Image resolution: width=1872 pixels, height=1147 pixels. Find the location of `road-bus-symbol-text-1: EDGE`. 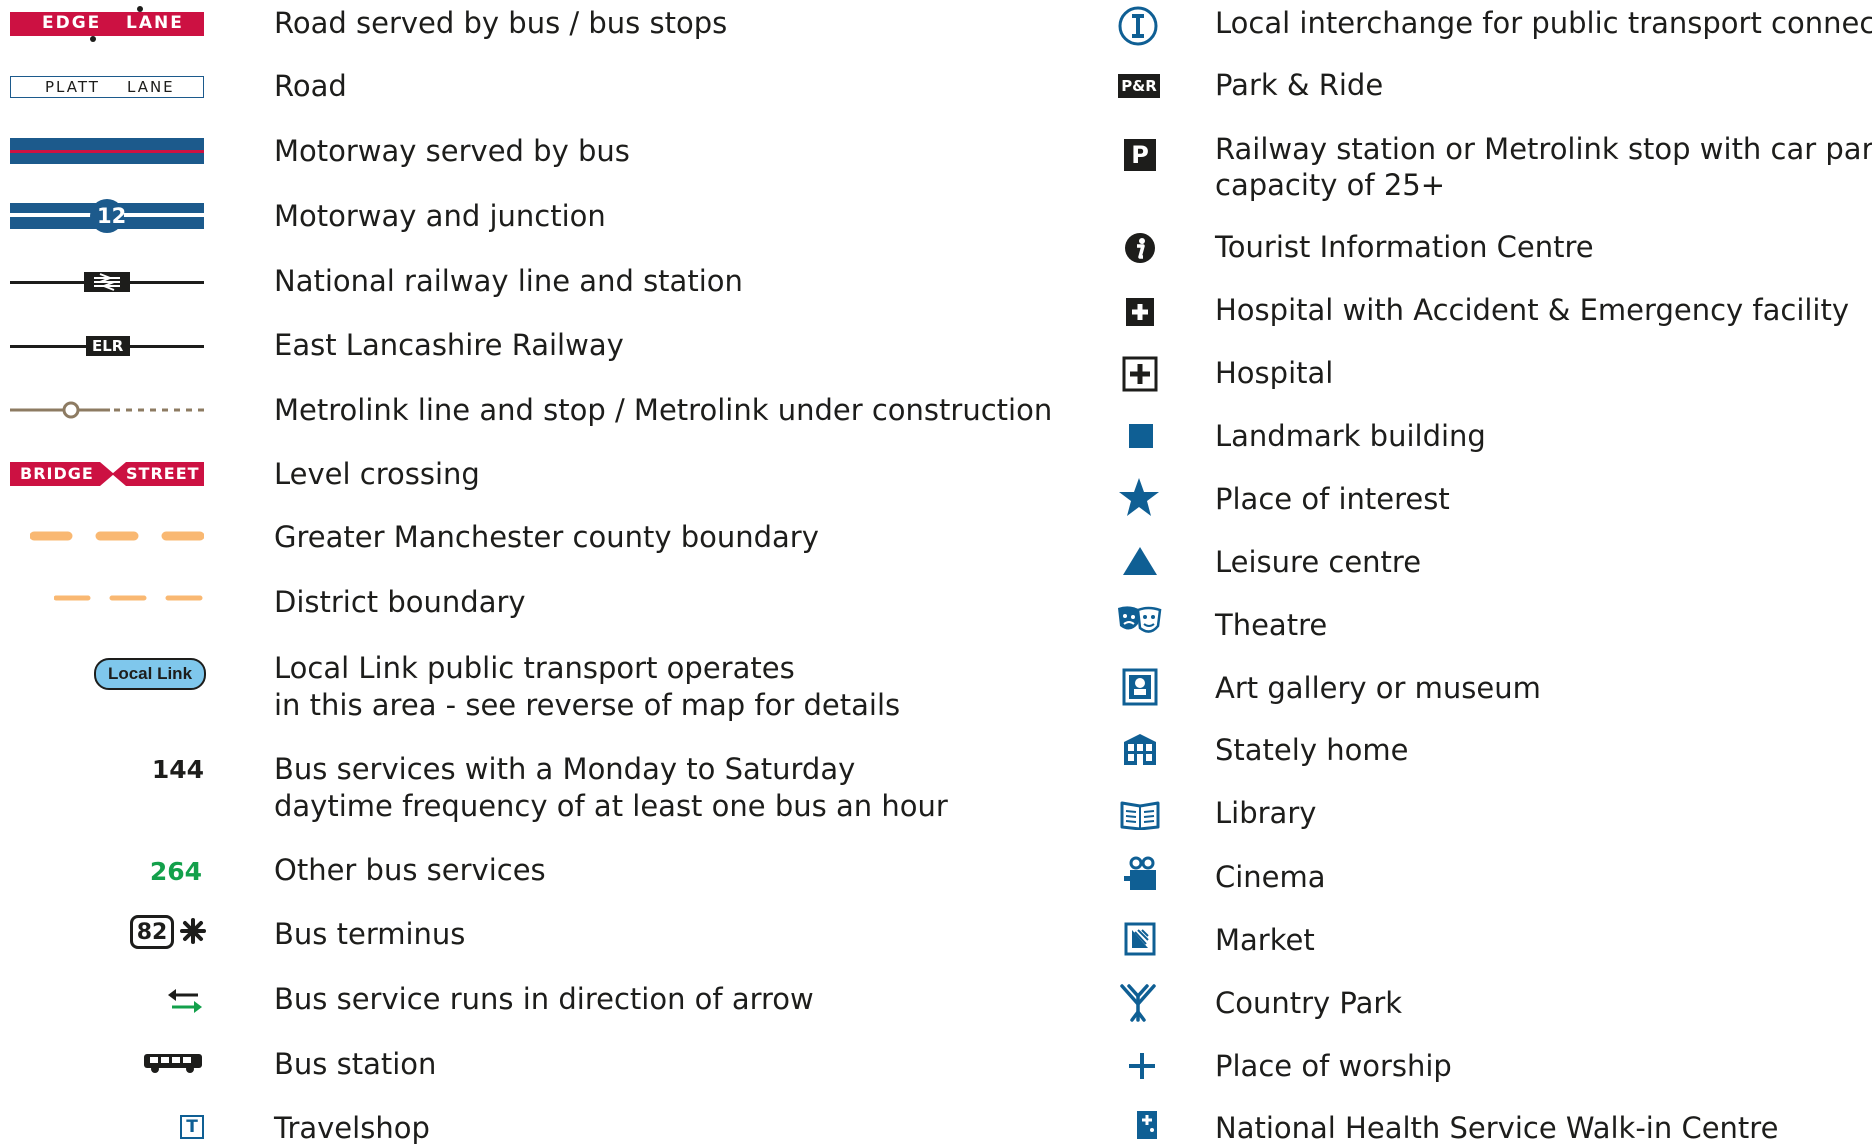

road-bus-symbol-text-1: EDGE is located at coordinates (72, 23).